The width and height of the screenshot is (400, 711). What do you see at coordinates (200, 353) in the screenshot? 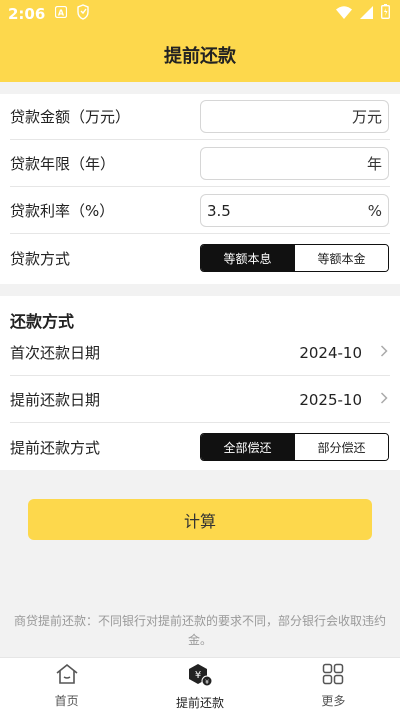
I see `first-date-row: 首次还款日期 2024-10` at bounding box center [200, 353].